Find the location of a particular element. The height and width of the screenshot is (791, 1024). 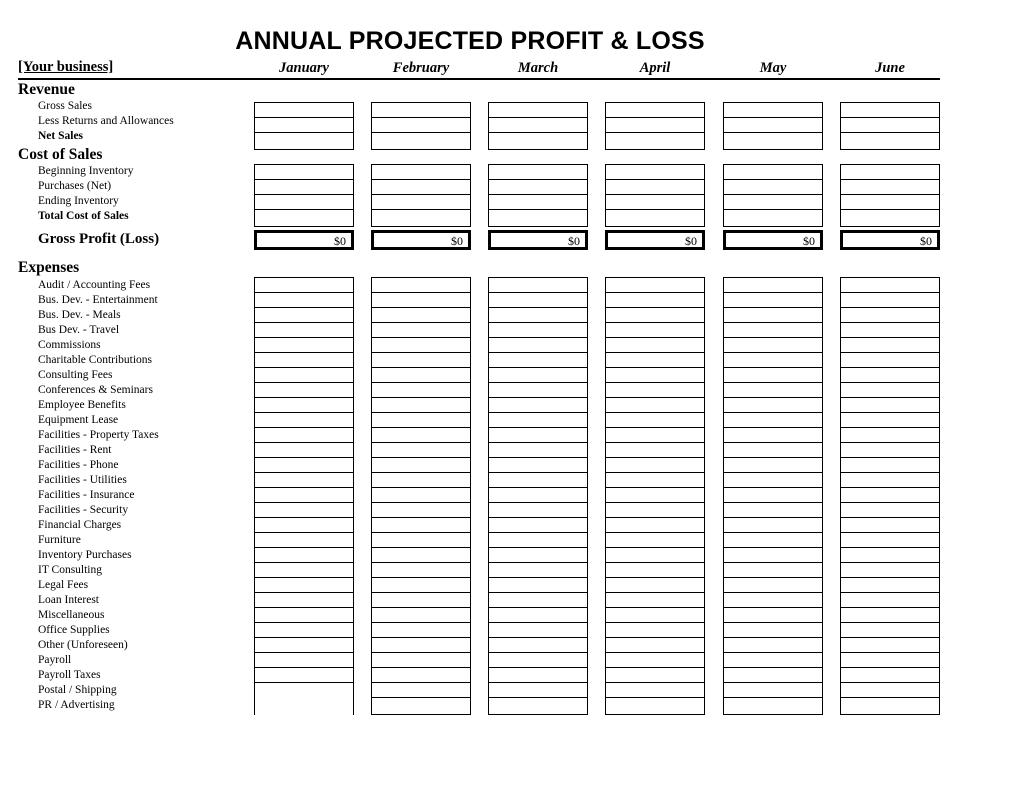

gross-profit-value-january: $0 is located at coordinates (304, 240).